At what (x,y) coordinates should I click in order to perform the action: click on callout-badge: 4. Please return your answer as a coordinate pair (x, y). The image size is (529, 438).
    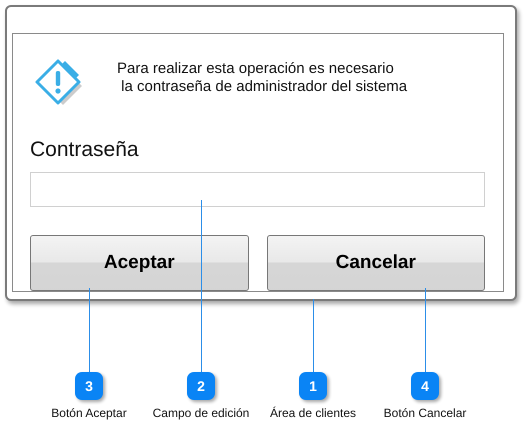
    Looking at the image, I should click on (425, 386).